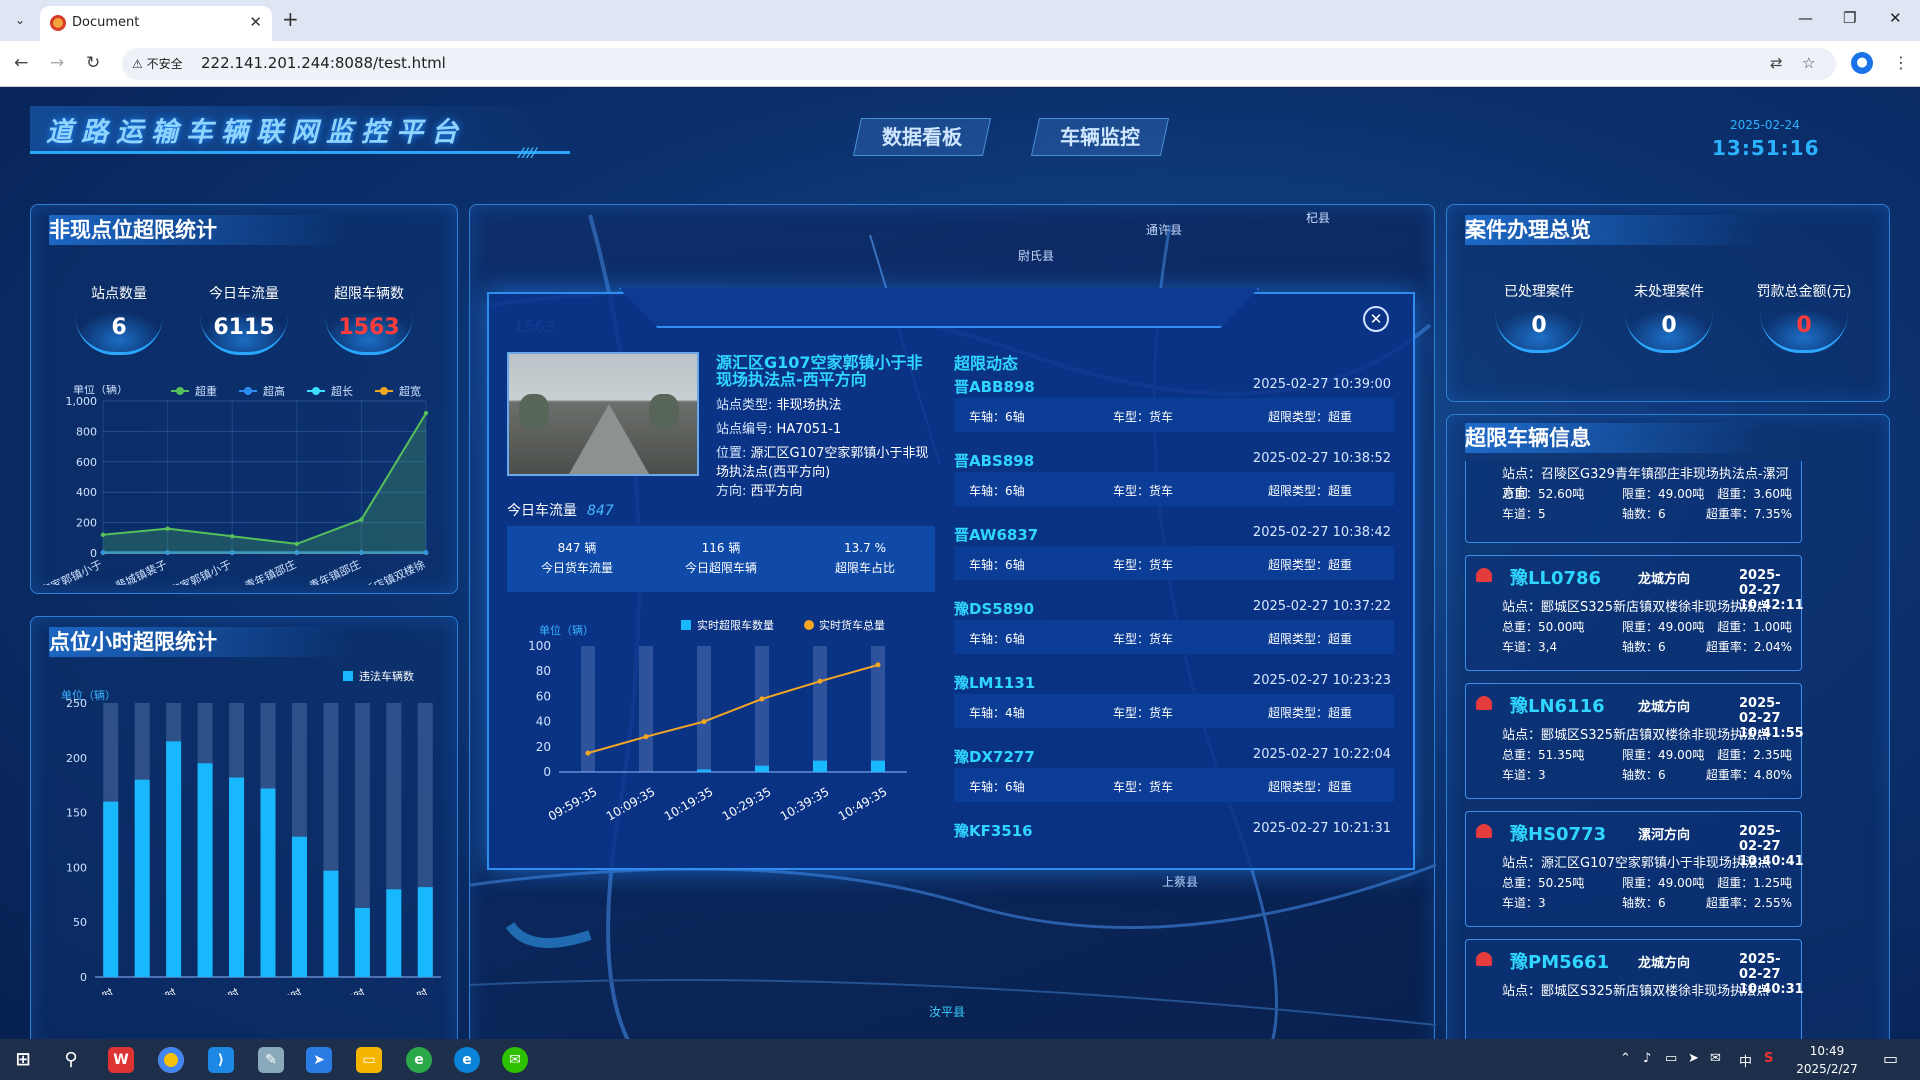 Image resolution: width=1920 pixels, height=1080 pixels. Describe the element at coordinates (863, 803) in the screenshot. I see `x-tick-label: 10:49:35` at that location.